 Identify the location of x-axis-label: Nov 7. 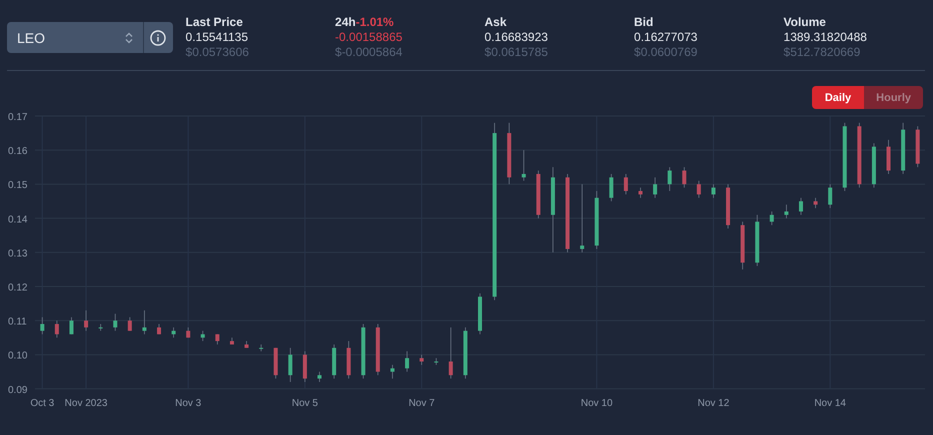
(421, 403).